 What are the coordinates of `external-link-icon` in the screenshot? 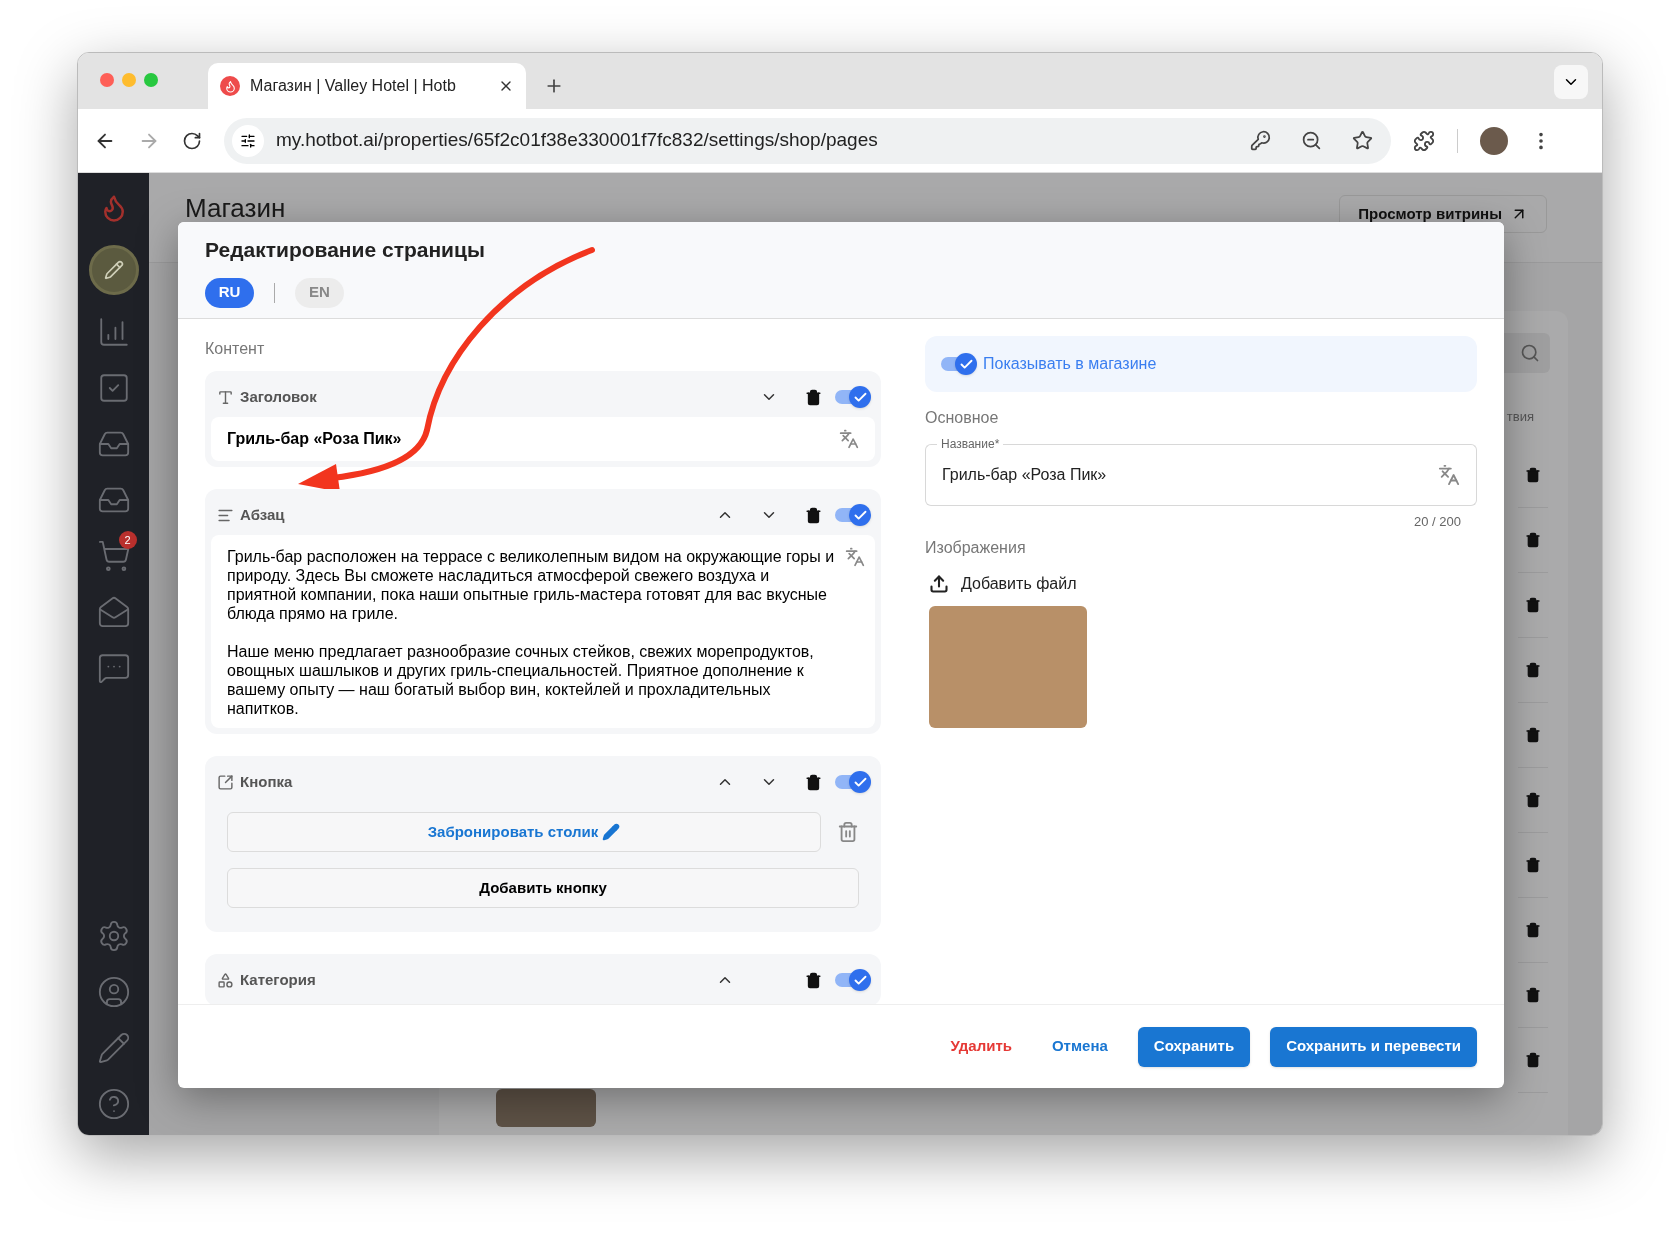 It's located at (225, 782).